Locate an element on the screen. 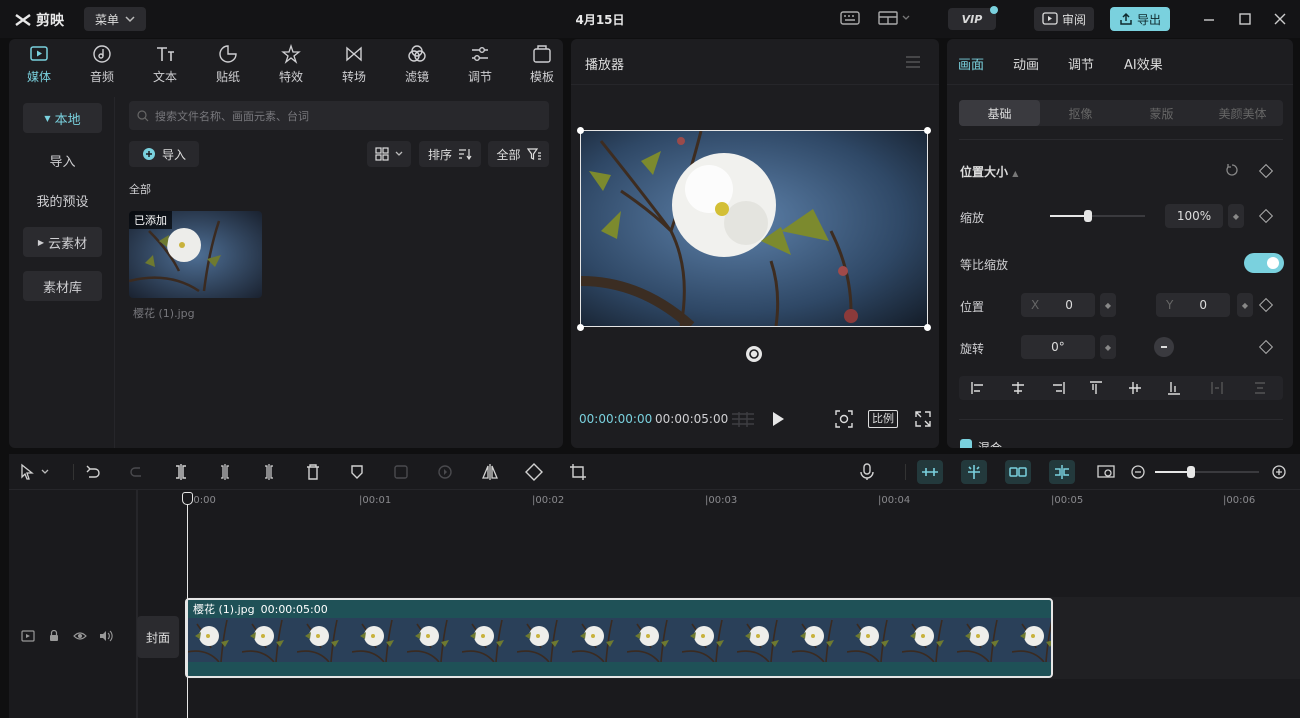 Image resolution: width=1300 pixels, height=718 pixels. tab-animation: 动画 is located at coordinates (1026, 63).